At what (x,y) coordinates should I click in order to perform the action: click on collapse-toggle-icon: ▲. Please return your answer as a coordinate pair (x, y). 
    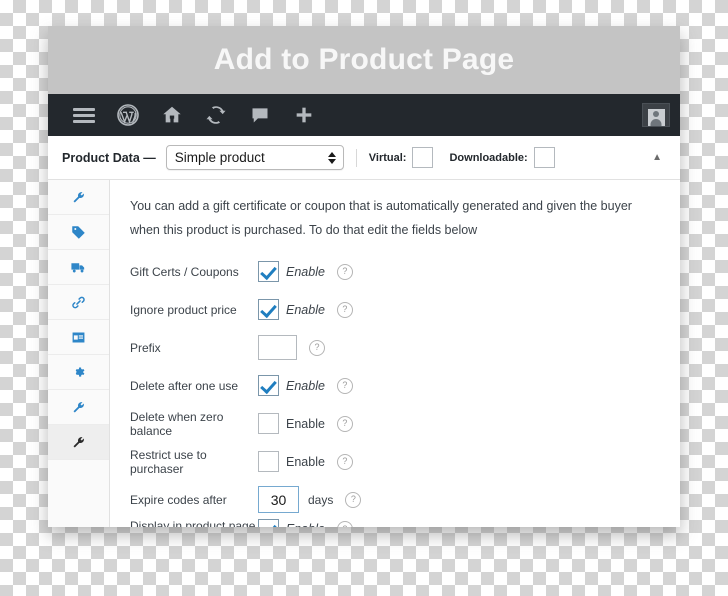
    Looking at the image, I should click on (659, 157).